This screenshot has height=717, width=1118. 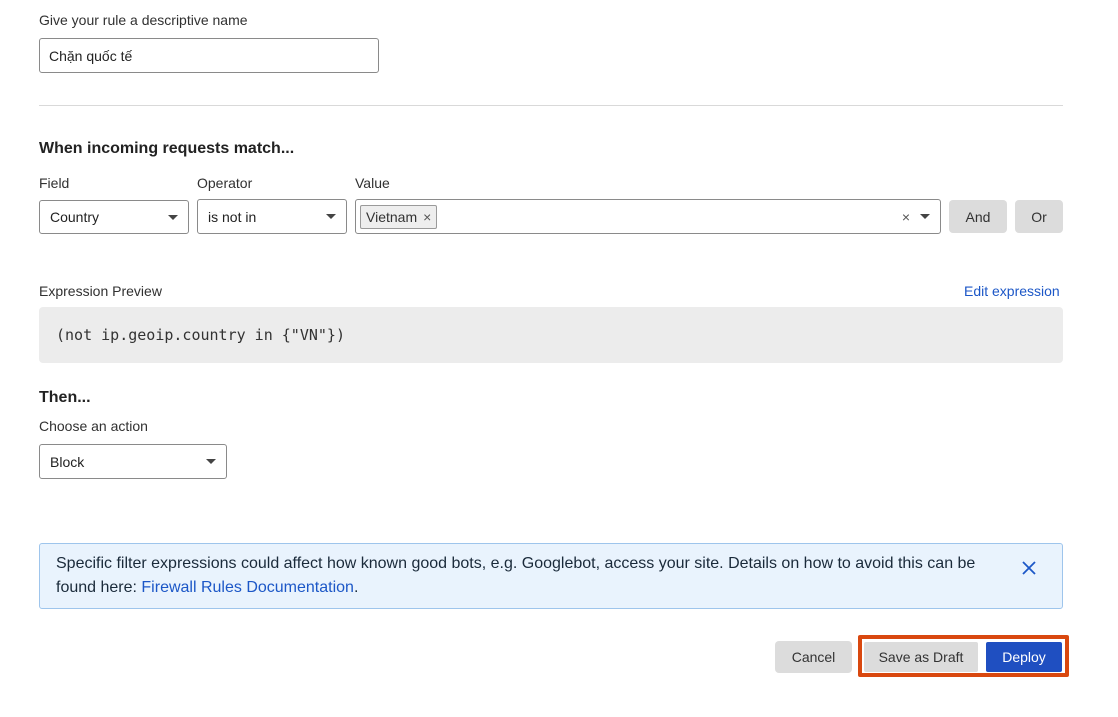 What do you see at coordinates (133, 461) in the screenshot?
I see `action-select: Block` at bounding box center [133, 461].